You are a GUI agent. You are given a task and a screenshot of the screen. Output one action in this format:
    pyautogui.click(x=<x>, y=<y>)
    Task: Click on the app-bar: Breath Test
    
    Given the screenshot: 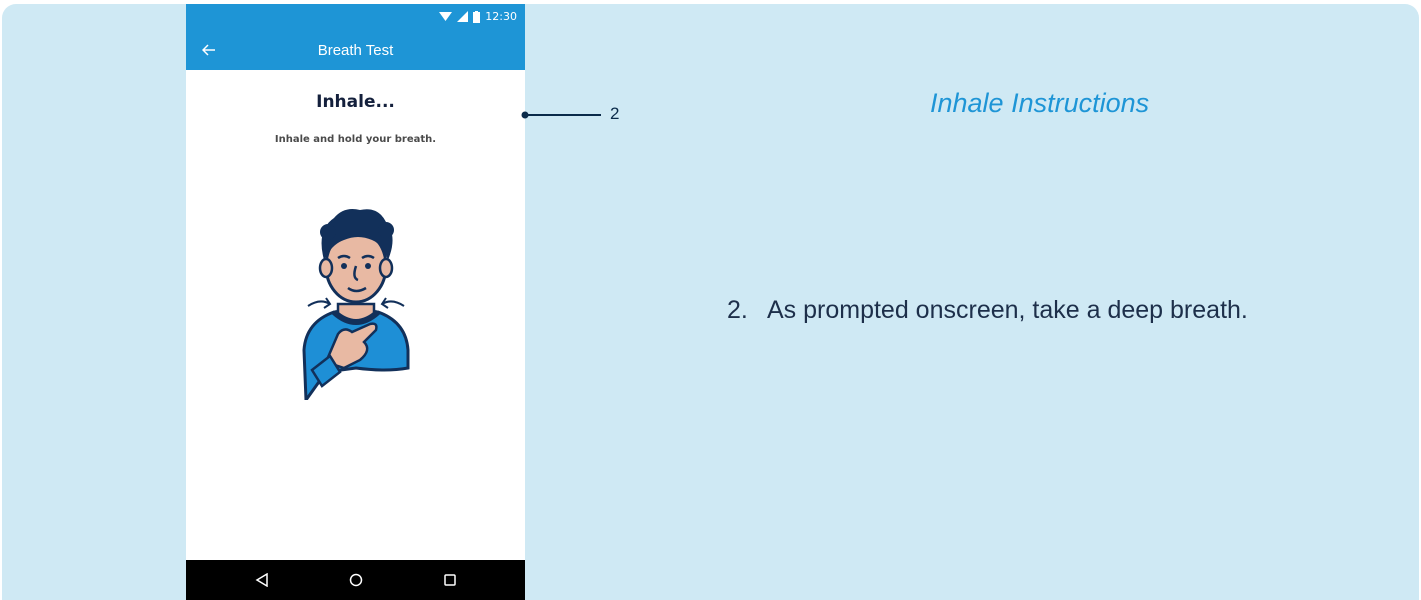 What is the action you would take?
    pyautogui.click(x=355, y=50)
    